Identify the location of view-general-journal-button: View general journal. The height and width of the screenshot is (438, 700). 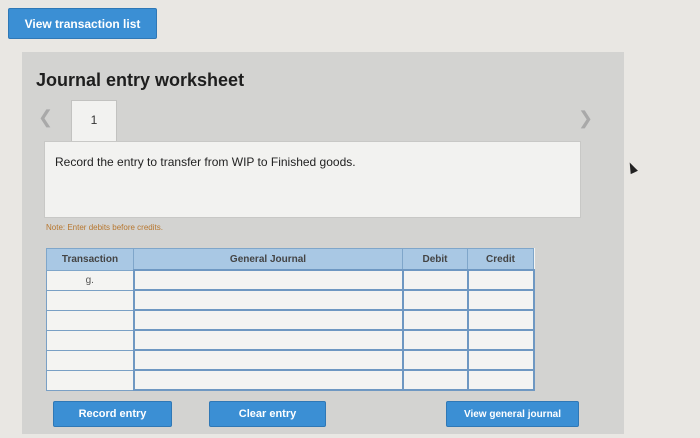
(512, 414).